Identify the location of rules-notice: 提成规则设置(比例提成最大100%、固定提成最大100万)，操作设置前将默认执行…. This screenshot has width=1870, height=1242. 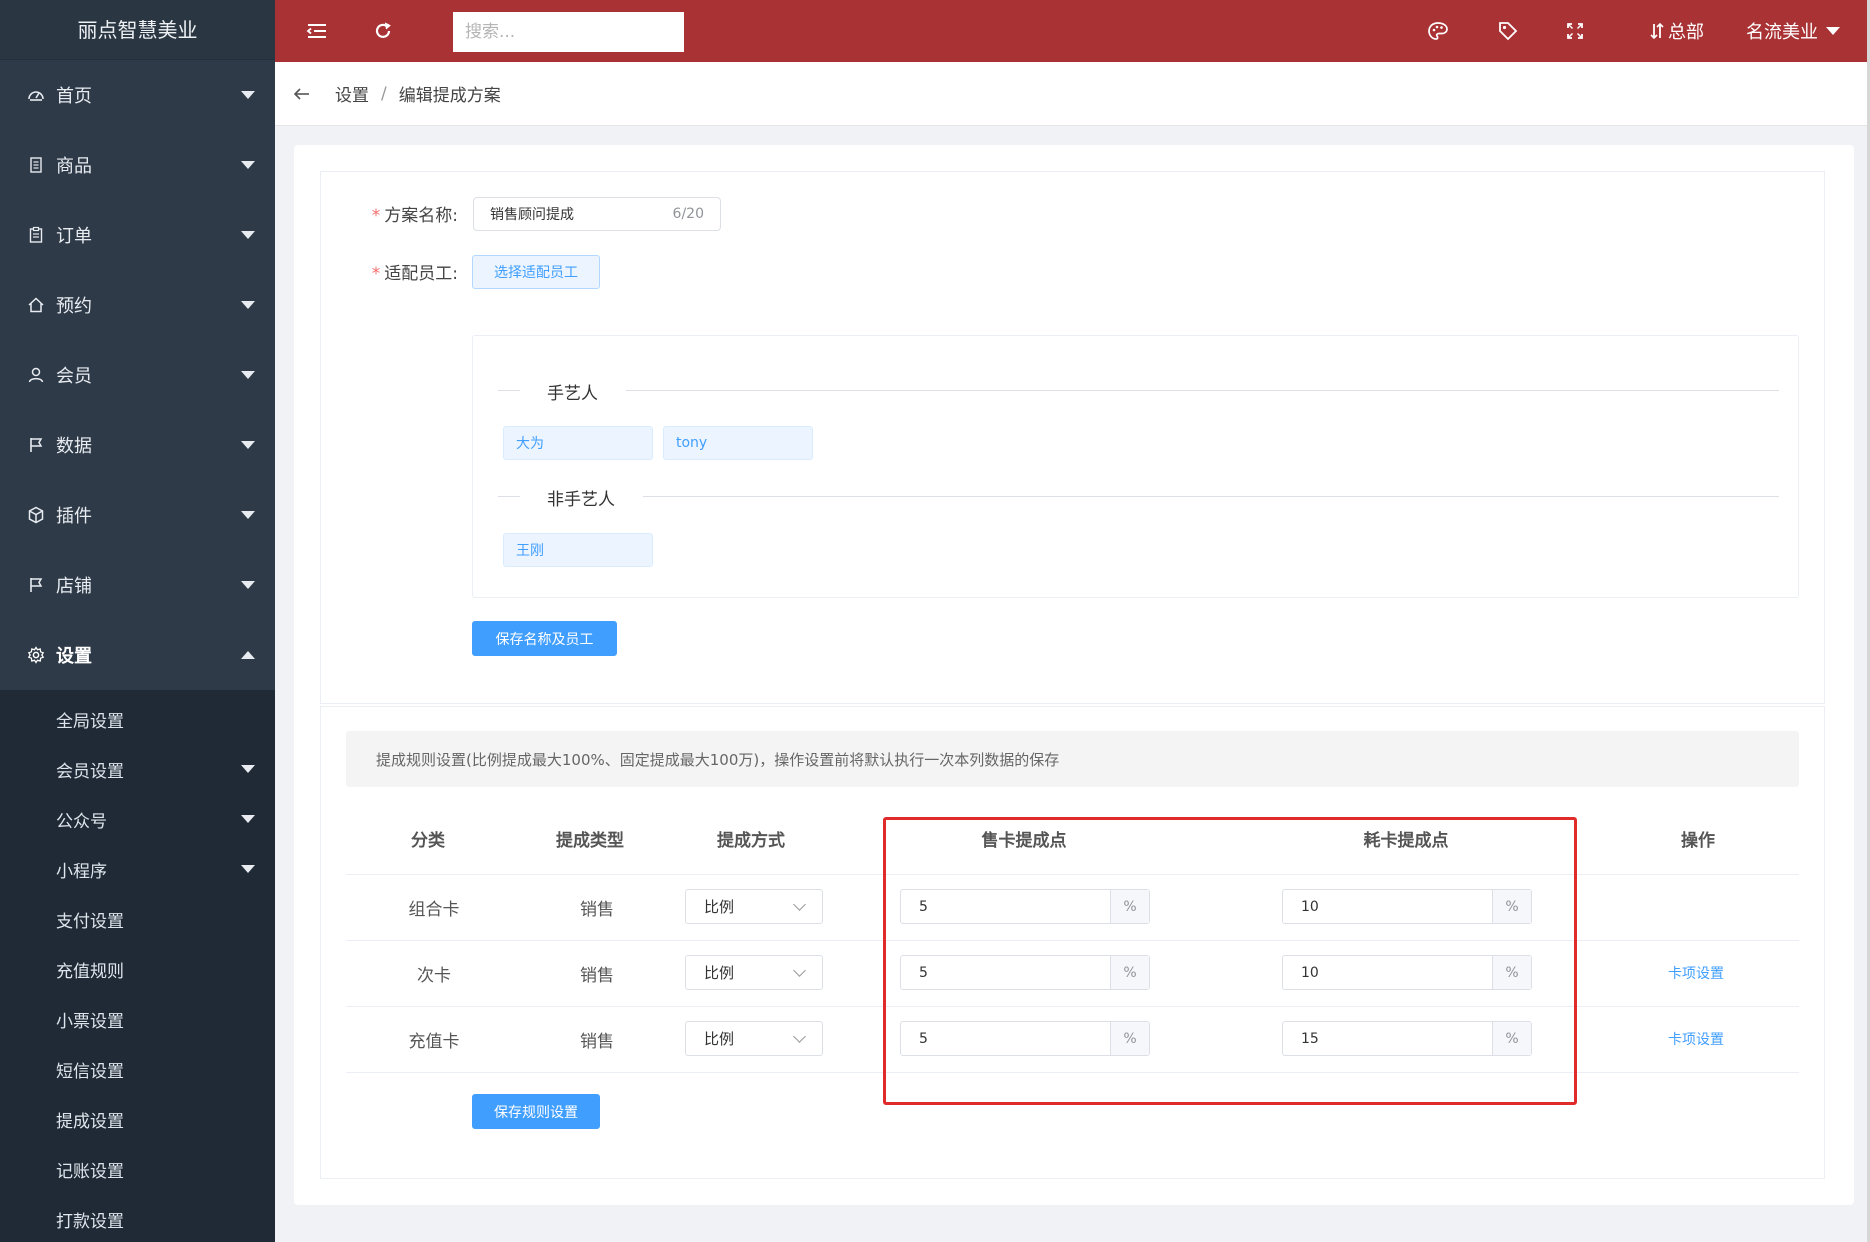
(1072, 759).